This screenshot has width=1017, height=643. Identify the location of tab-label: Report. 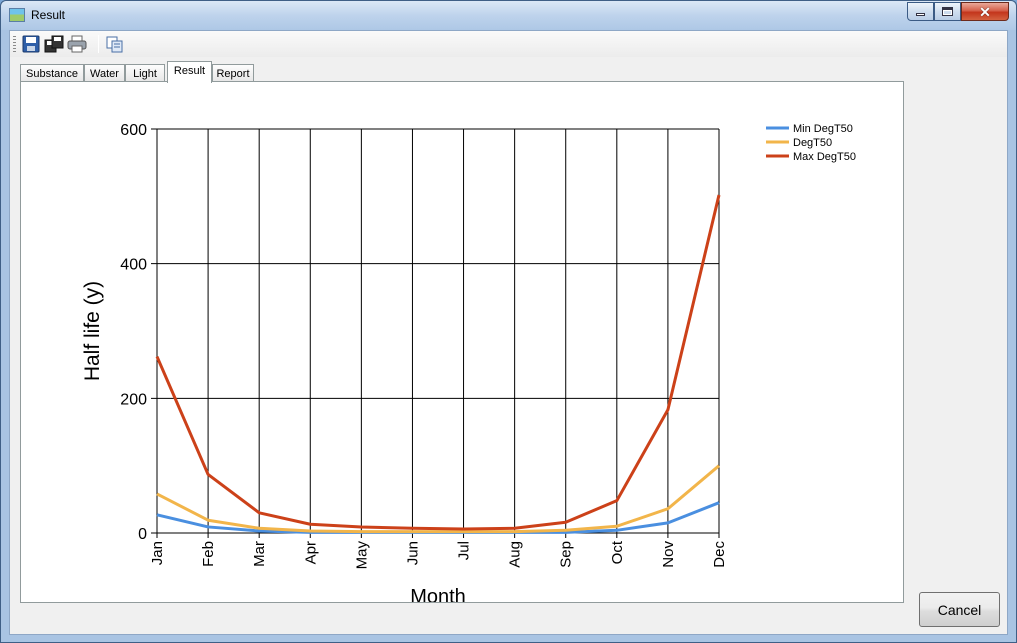
(233, 74).